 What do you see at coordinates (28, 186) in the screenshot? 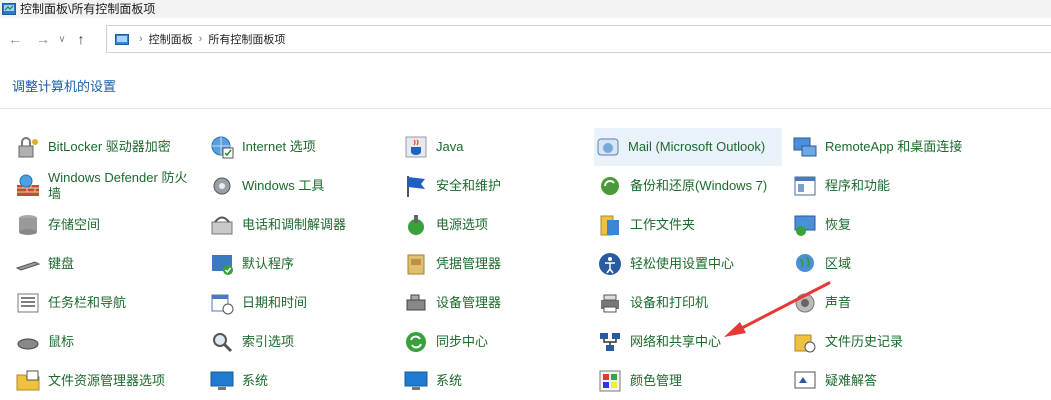
I see `firewall-icon` at bounding box center [28, 186].